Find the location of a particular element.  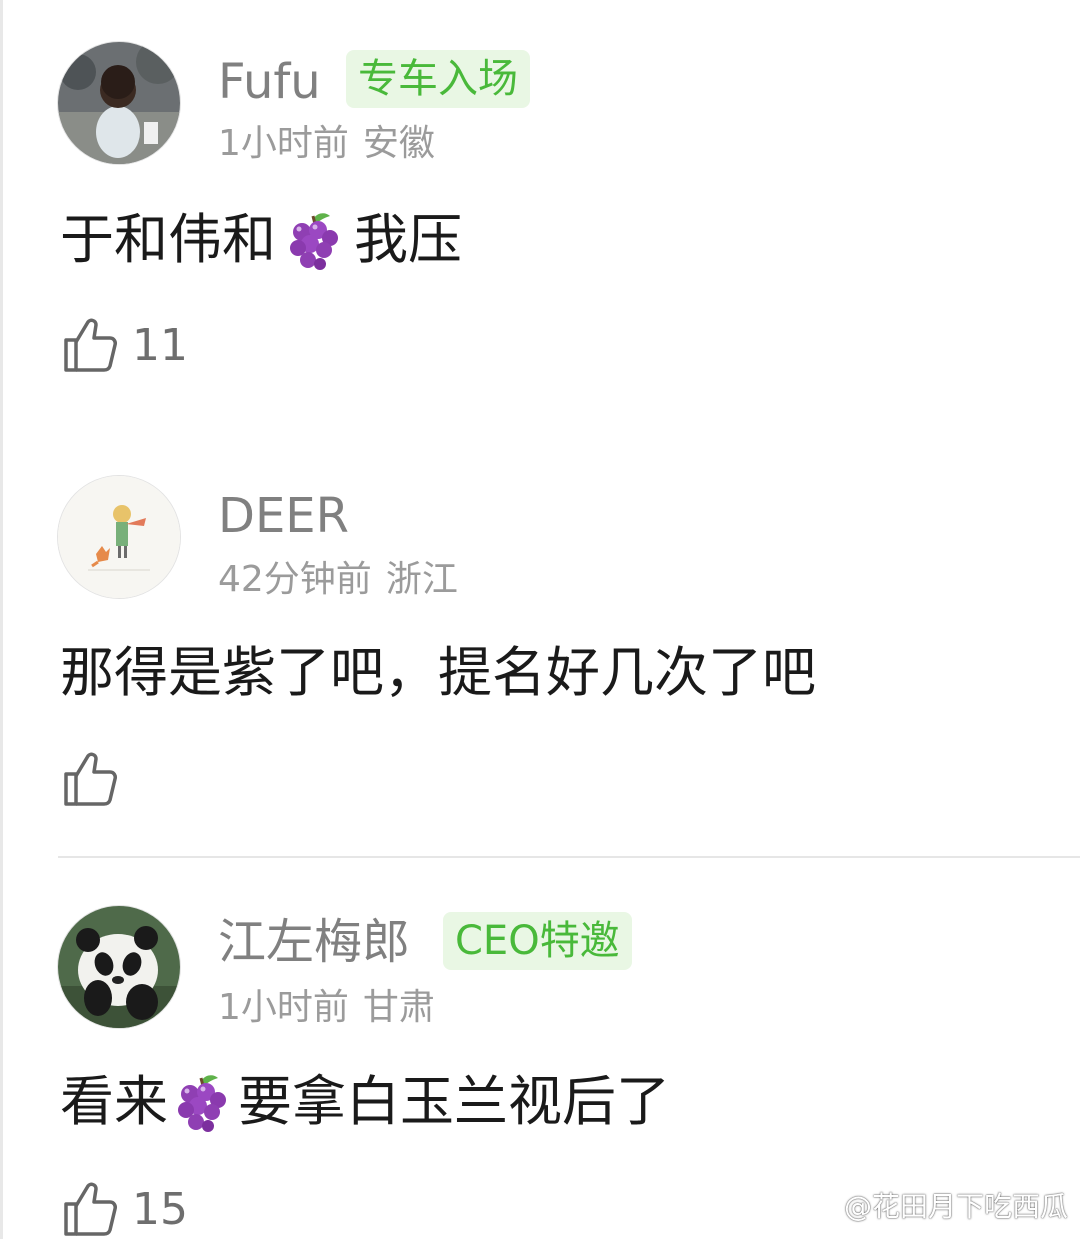

comment-text-part: 我压 is located at coordinates (408, 239).